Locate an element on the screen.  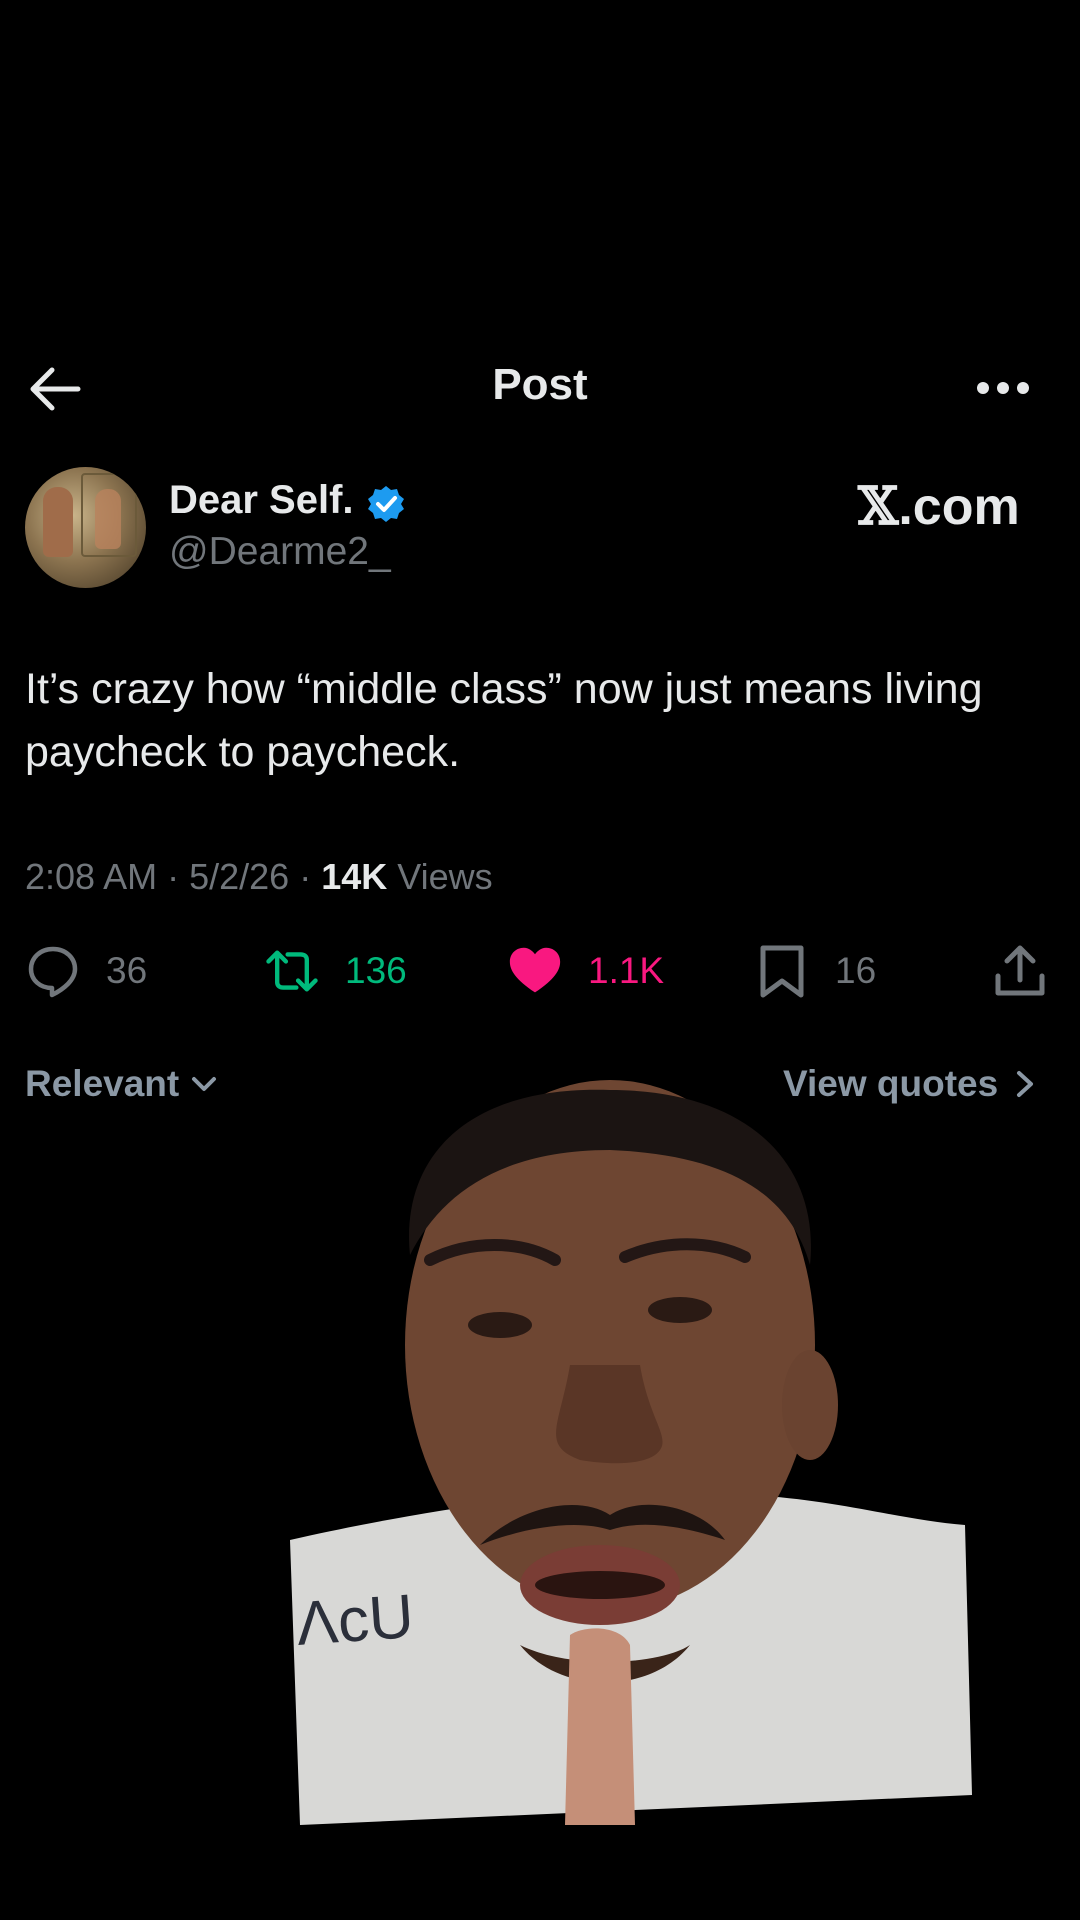
share-icon is located at coordinates (1020, 971).